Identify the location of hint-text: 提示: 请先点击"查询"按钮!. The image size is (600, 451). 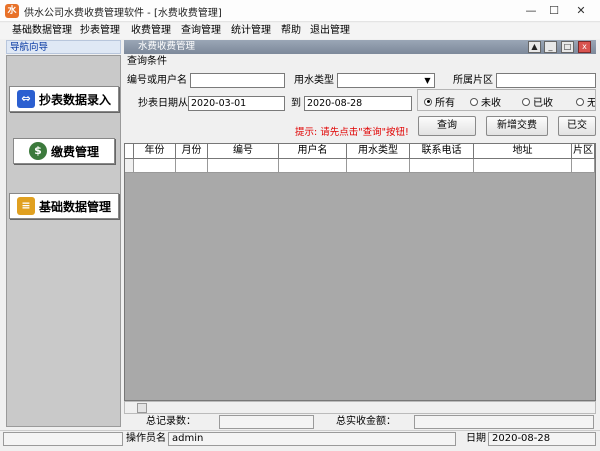
(352, 132).